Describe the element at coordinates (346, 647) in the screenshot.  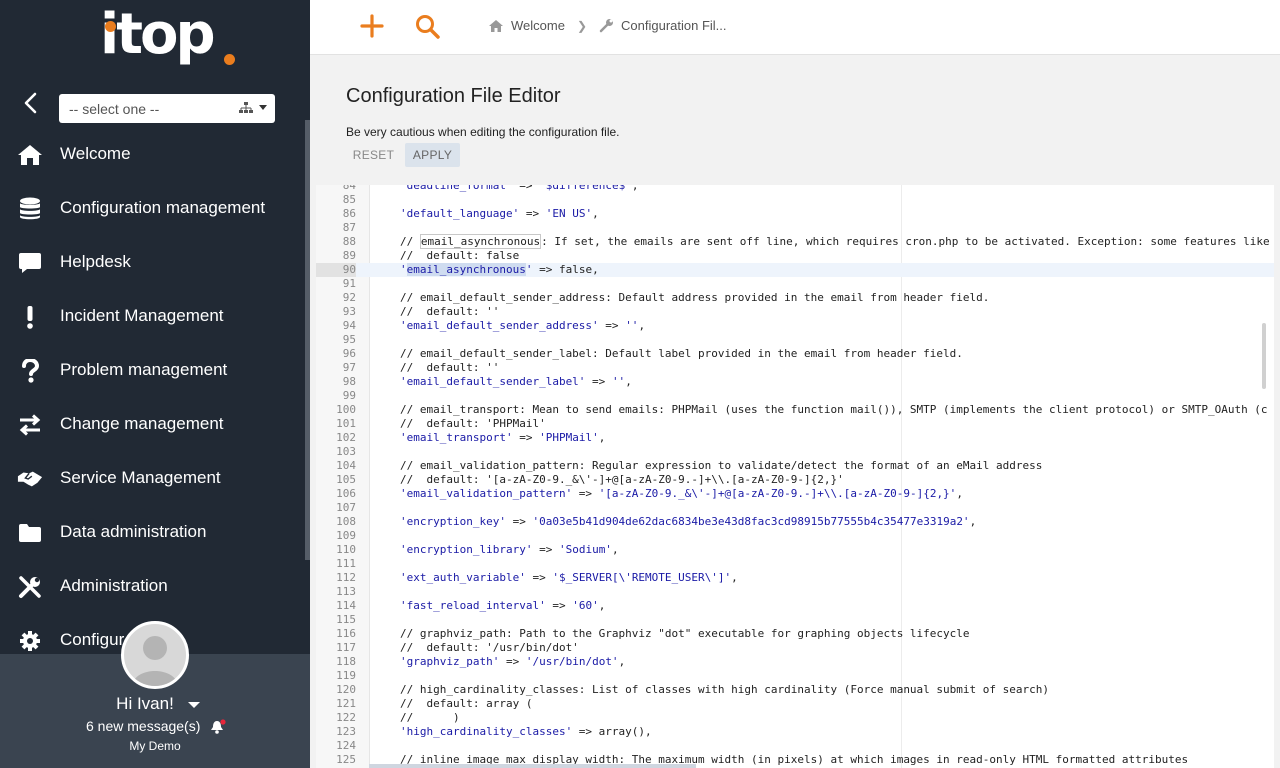
I see `line-number: 117` at that location.